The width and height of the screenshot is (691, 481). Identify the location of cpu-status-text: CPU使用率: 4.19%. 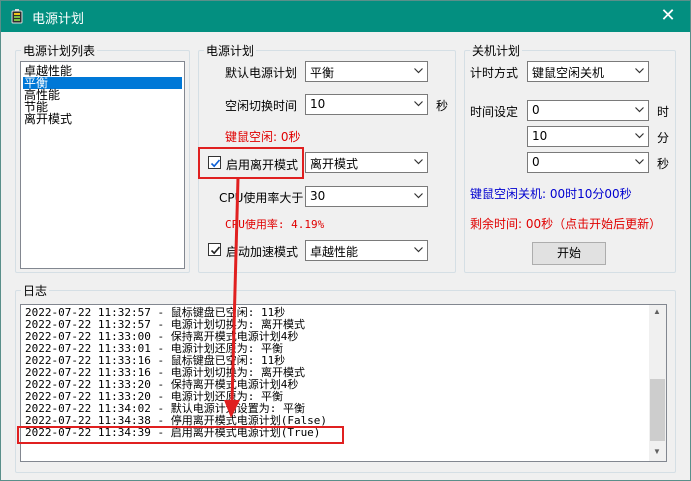
(275, 224).